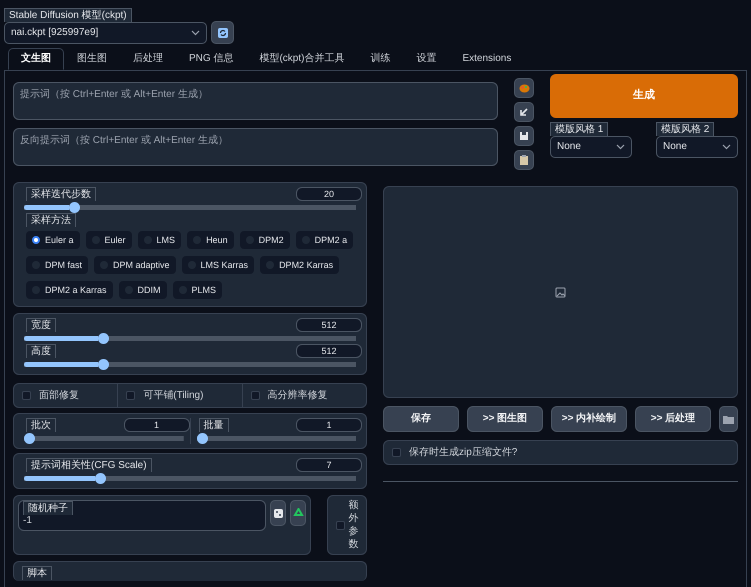 The width and height of the screenshot is (751, 587). I want to click on folder-button, so click(728, 419).